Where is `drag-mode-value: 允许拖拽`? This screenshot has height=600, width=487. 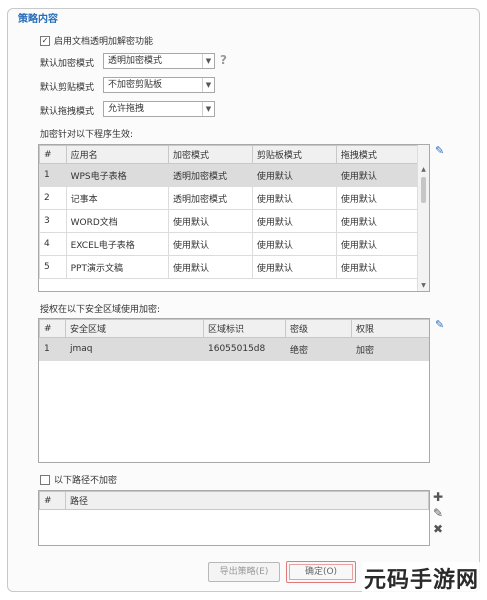 drag-mode-value: 允许拖拽 is located at coordinates (126, 109).